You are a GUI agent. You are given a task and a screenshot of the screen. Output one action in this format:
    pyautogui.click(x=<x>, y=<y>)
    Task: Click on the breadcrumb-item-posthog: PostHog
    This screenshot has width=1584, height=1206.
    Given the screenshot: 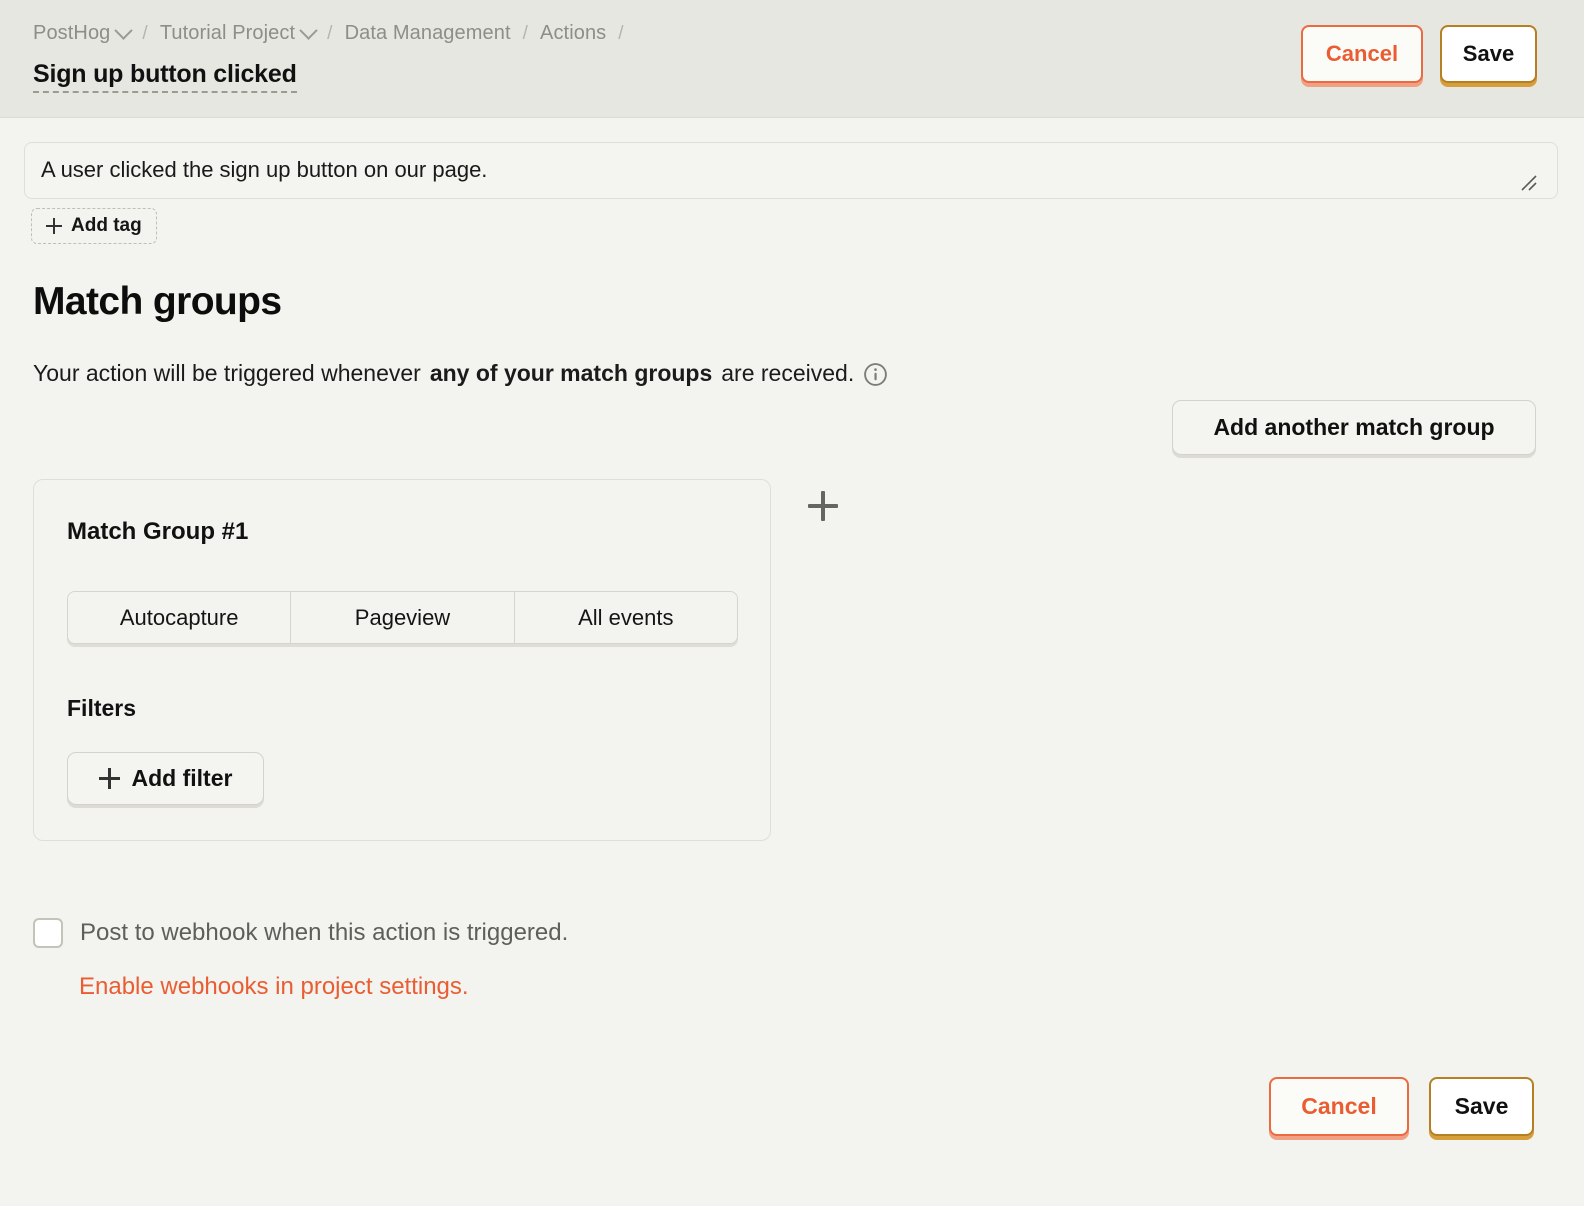 What is the action you would take?
    pyautogui.click(x=83, y=33)
    